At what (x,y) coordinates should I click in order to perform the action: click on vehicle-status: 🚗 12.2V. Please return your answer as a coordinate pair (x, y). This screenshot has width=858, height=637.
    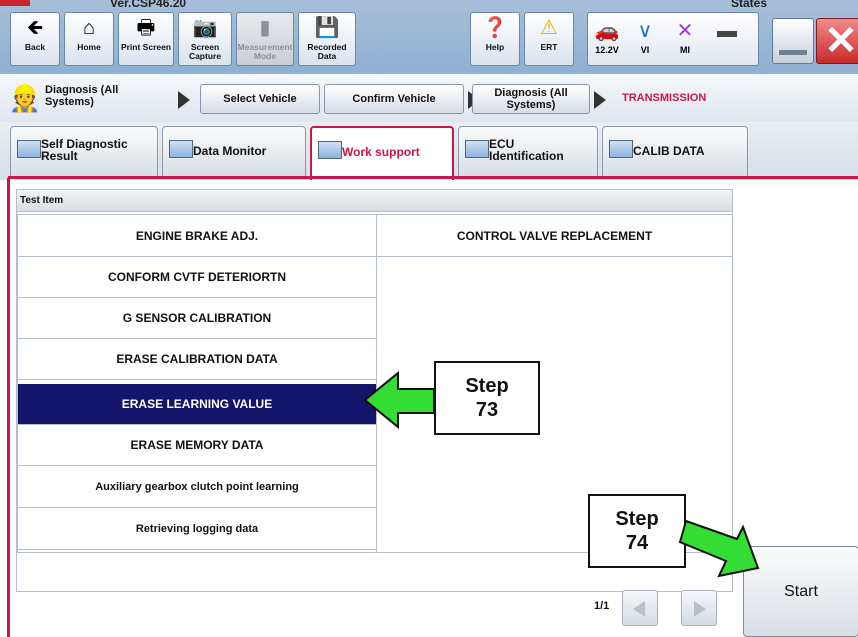
    Looking at the image, I should click on (607, 36).